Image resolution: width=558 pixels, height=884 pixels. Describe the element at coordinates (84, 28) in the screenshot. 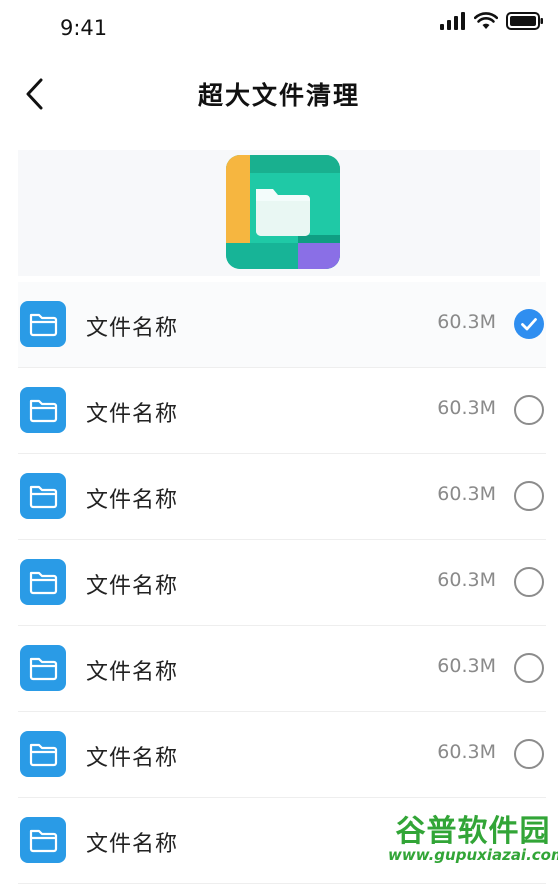

I see `status-time: 9:41` at that location.